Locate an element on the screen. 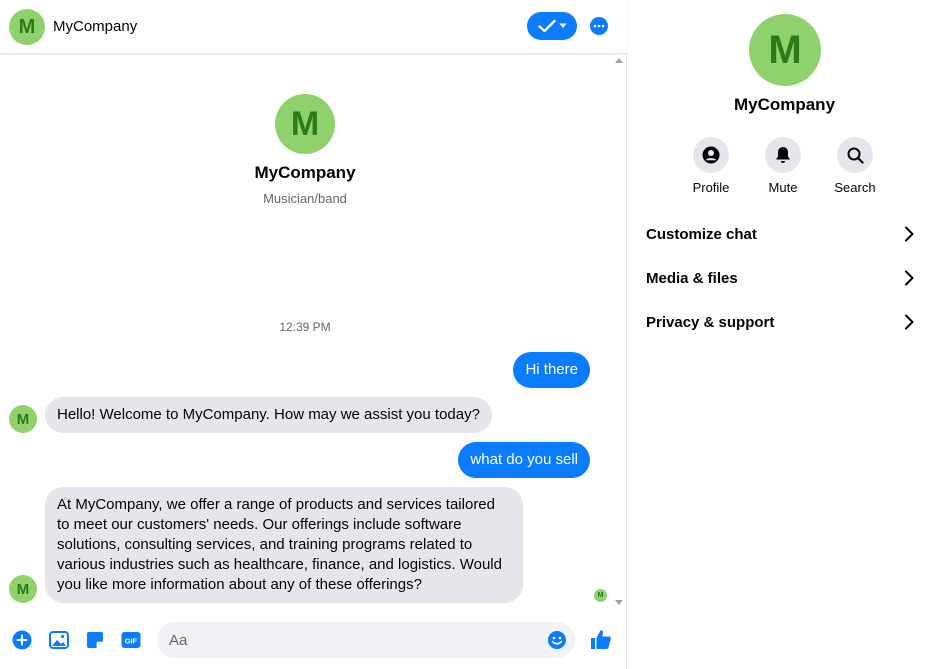  more-options-button is located at coordinates (599, 26).